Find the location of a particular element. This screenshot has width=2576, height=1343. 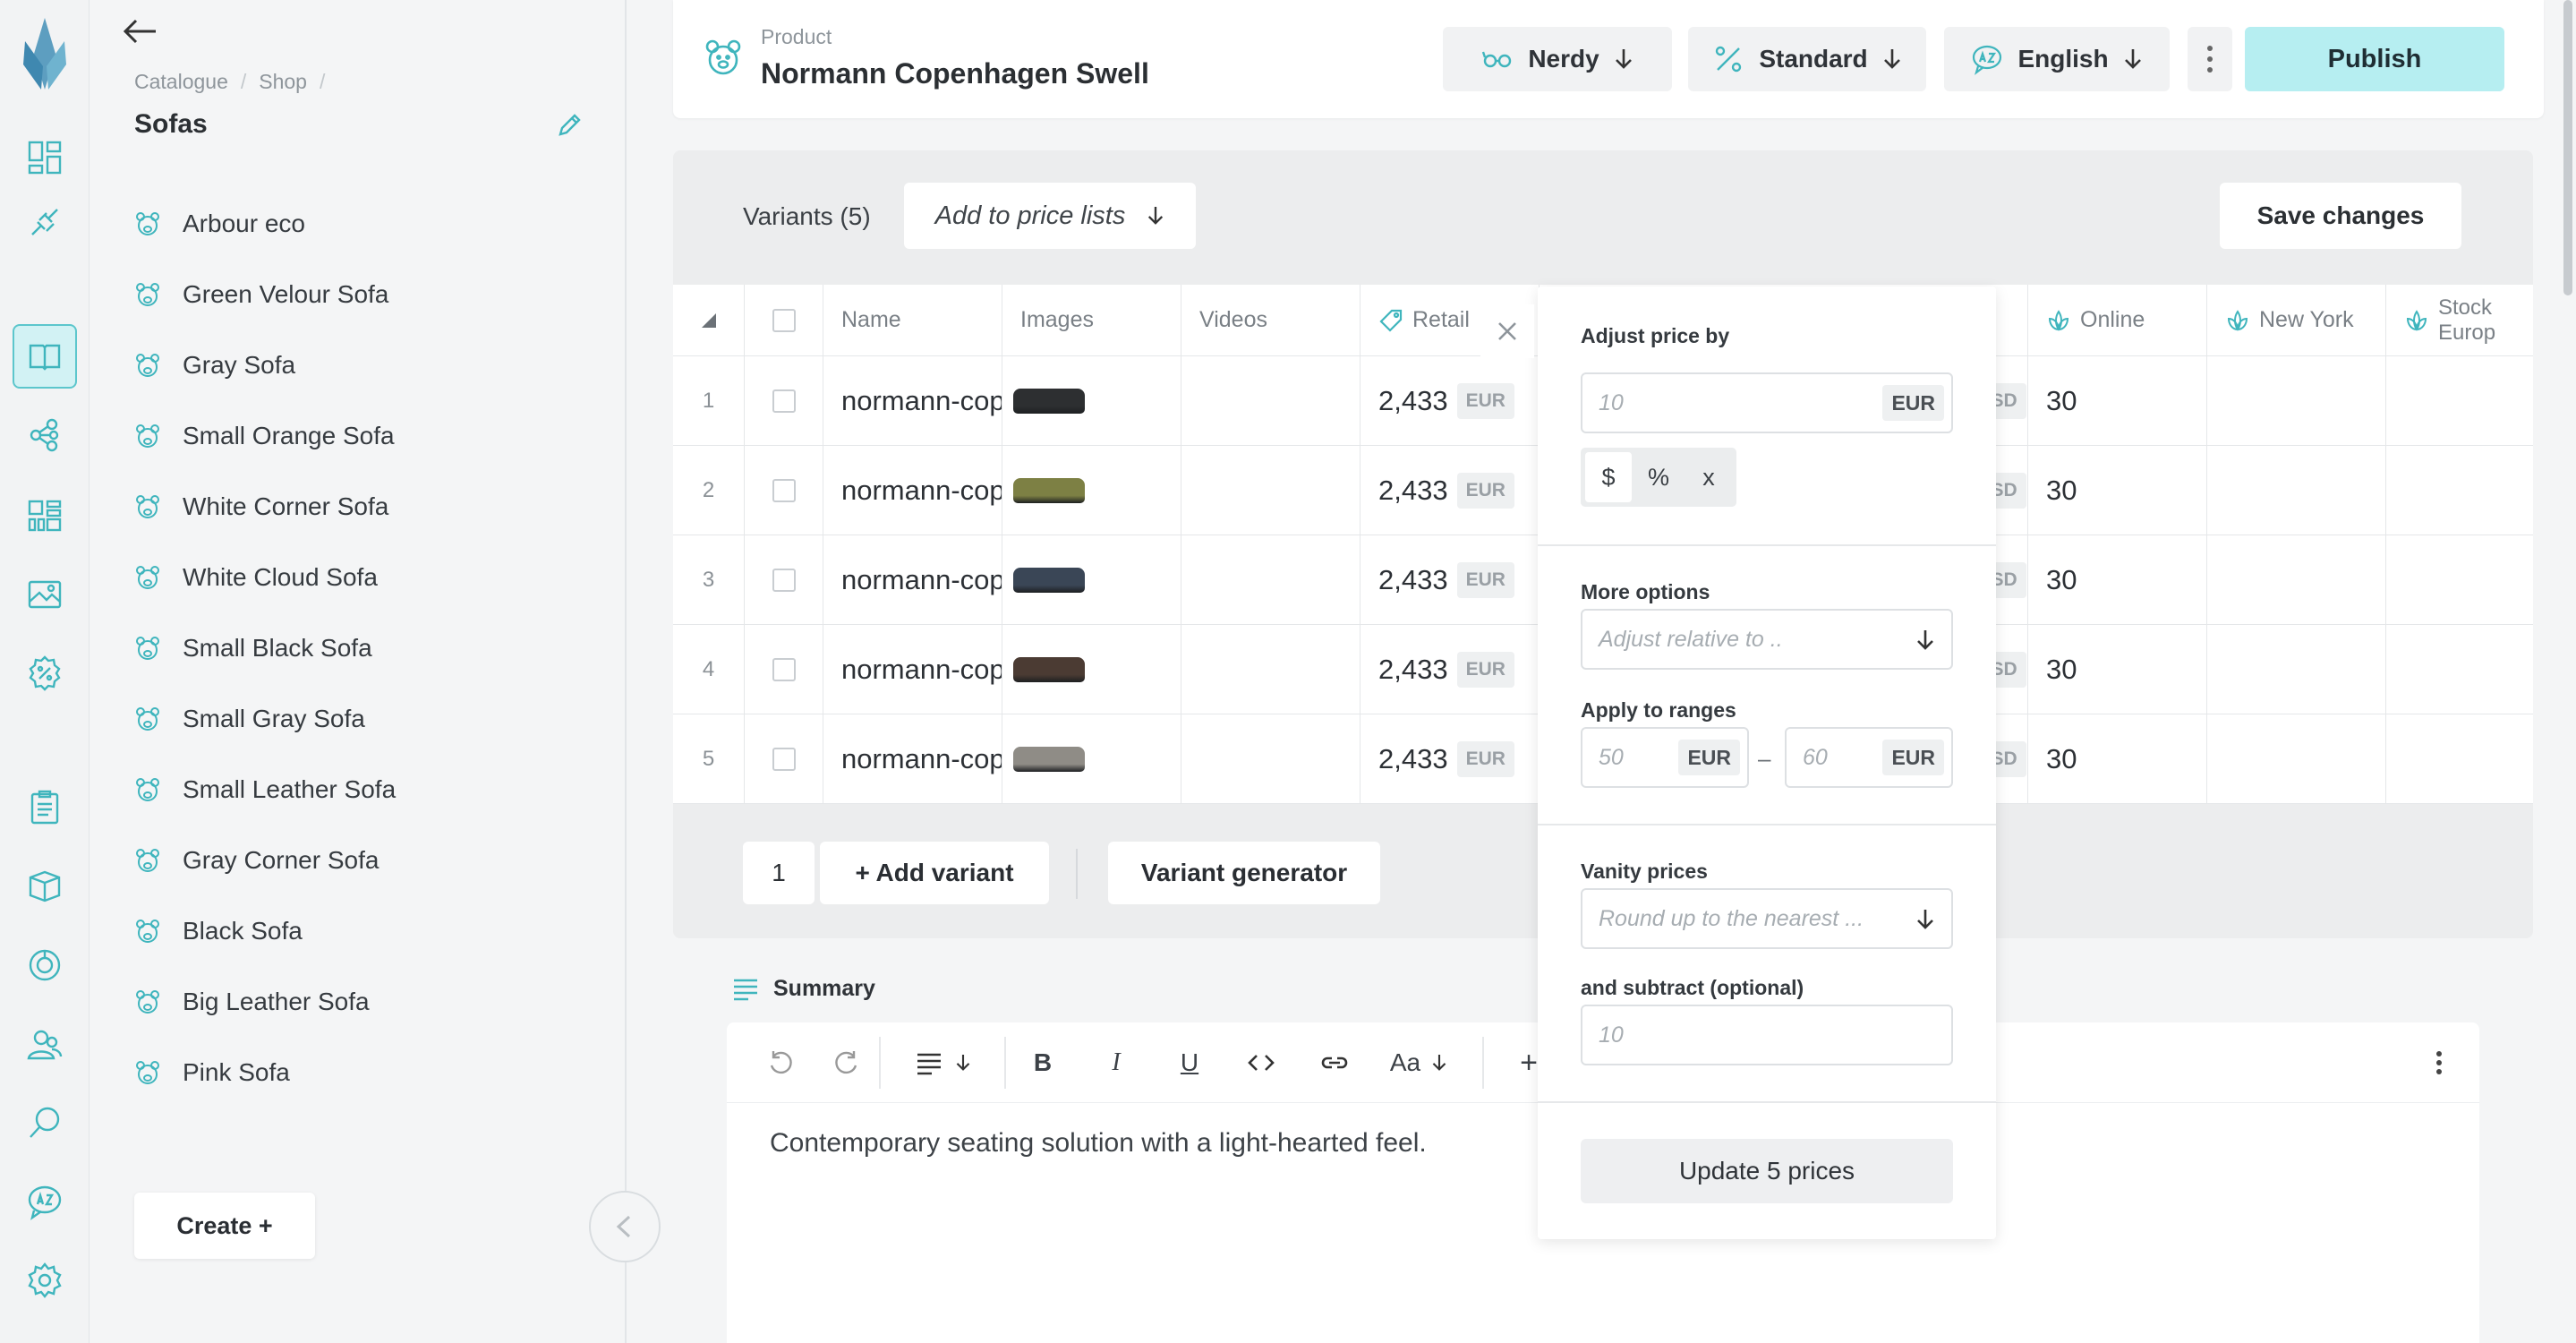

product-list-item: Small Leather Sofa is located at coordinates (265, 789).